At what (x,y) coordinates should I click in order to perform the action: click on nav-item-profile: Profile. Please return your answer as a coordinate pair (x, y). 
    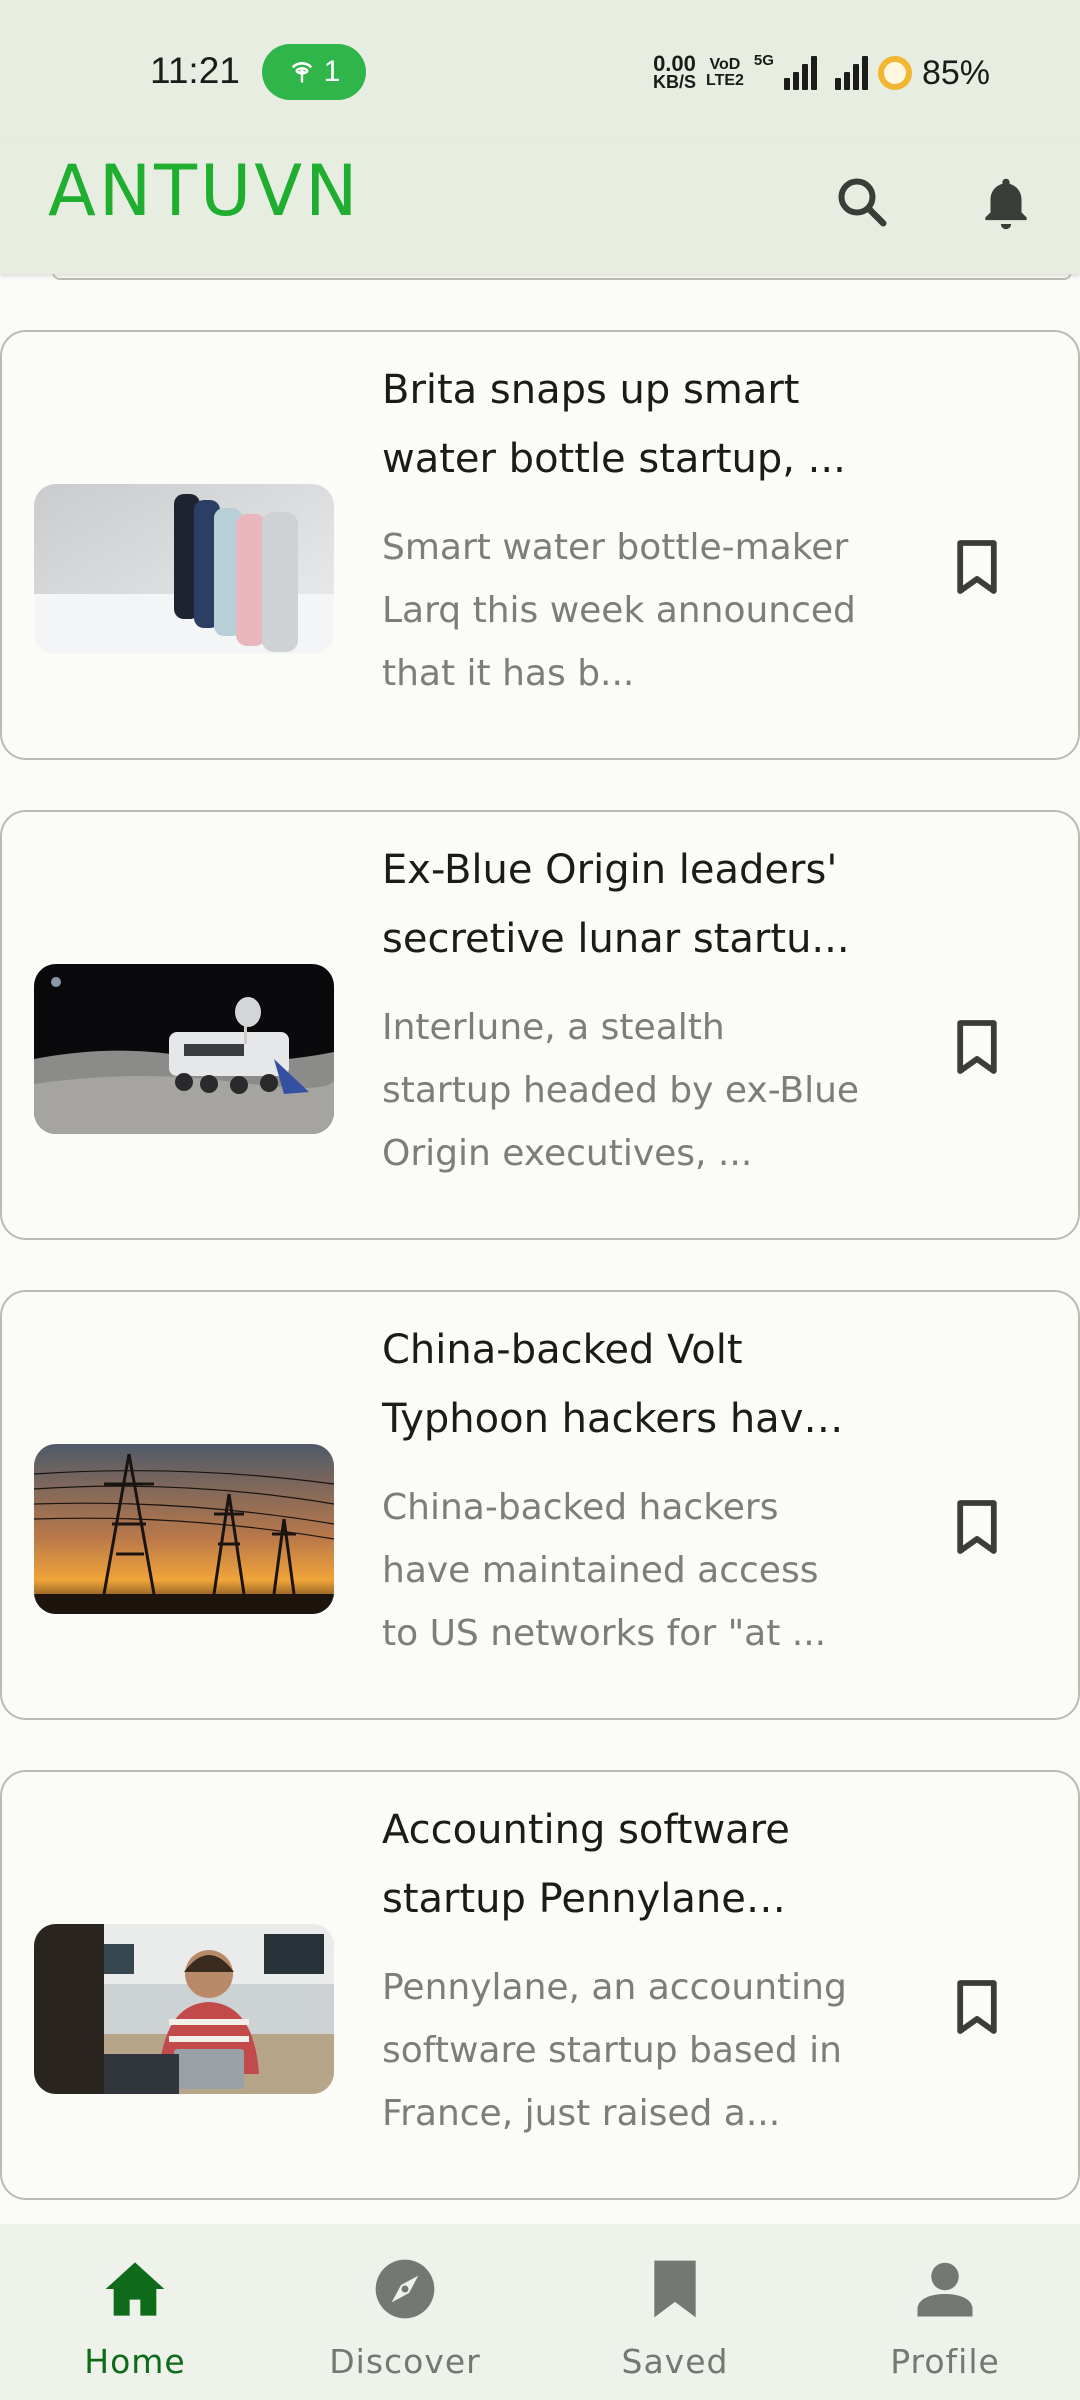
    Looking at the image, I should click on (945, 2312).